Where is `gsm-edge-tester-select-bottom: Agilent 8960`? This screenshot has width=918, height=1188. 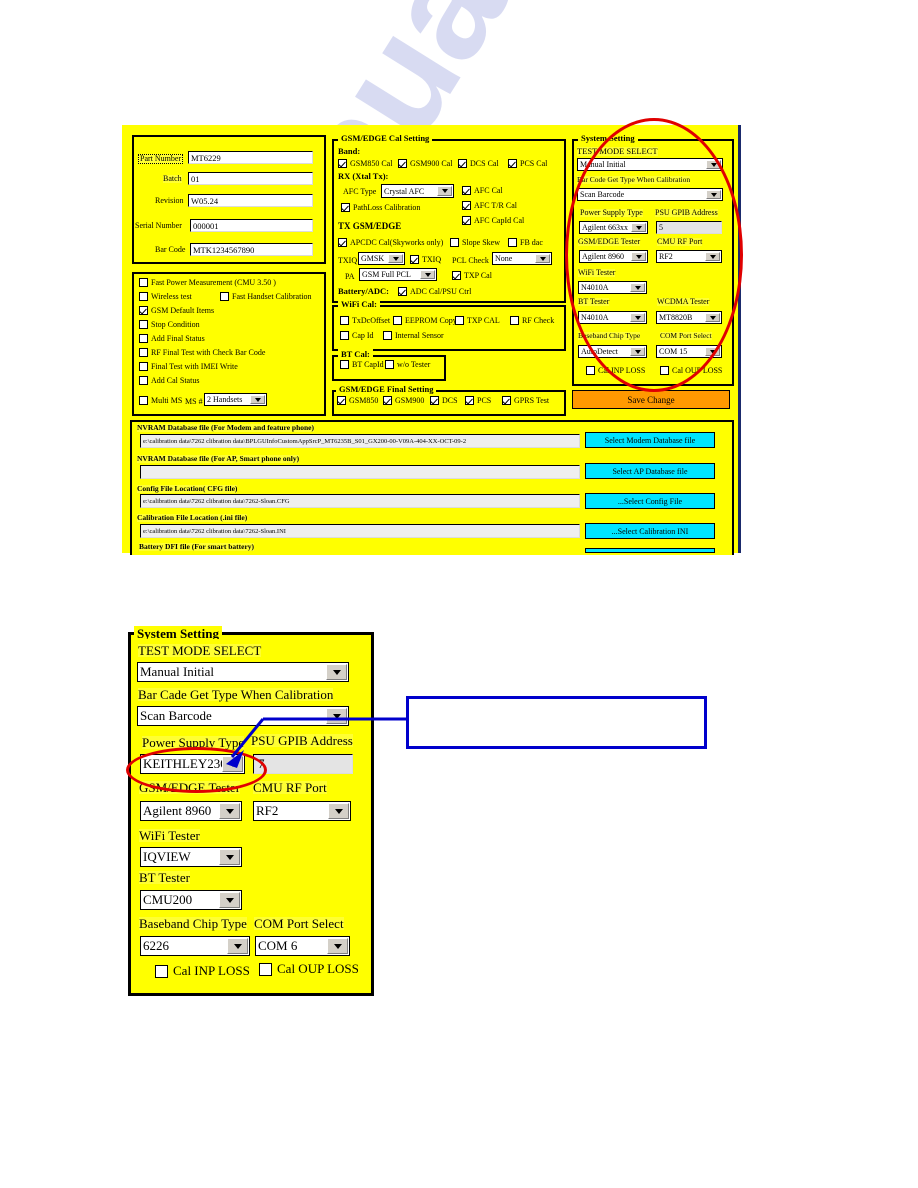
gsm-edge-tester-select-bottom: Agilent 8960 is located at coordinates (191, 811).